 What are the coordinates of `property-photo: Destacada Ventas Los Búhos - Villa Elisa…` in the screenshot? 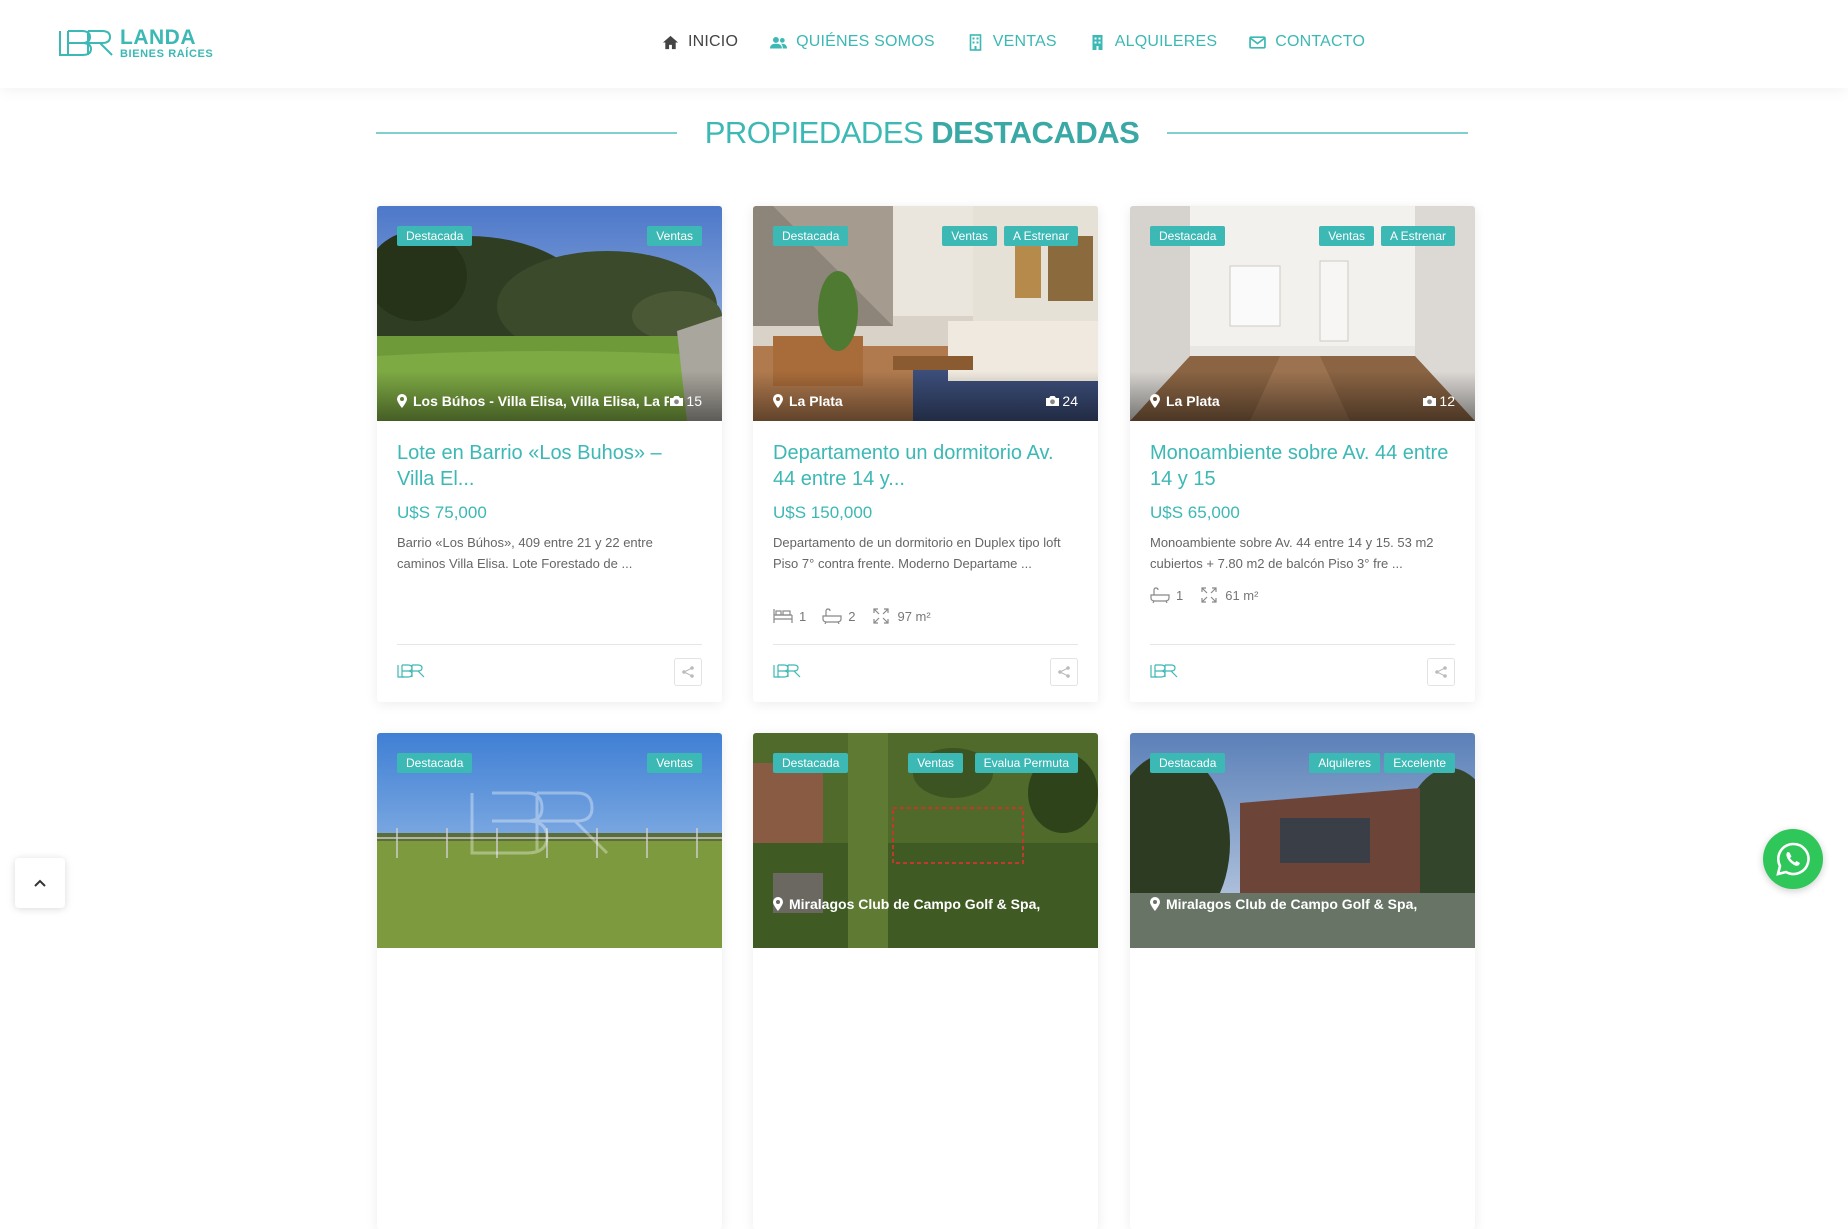 It's located at (549, 313).